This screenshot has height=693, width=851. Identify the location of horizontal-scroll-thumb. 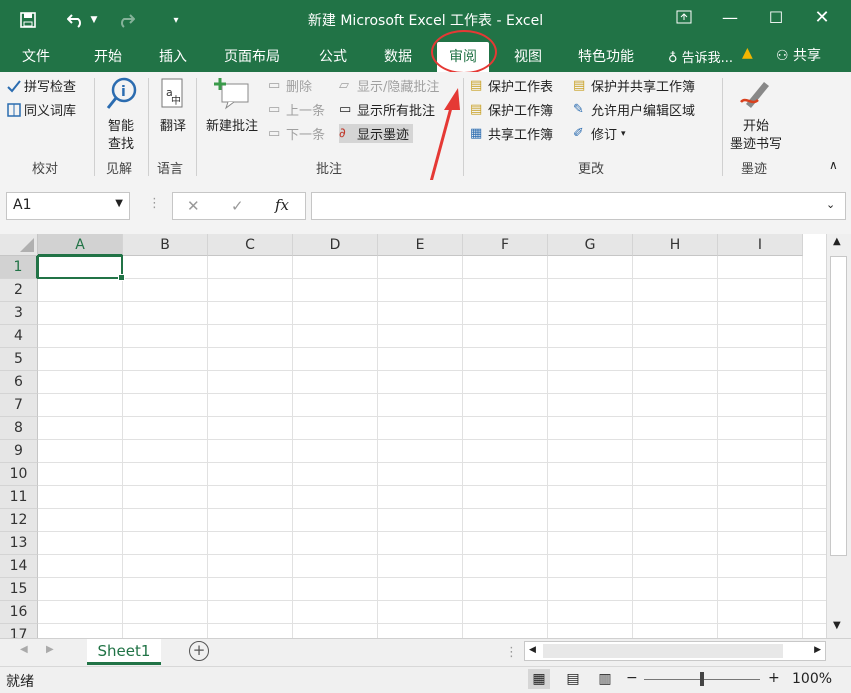
(663, 651).